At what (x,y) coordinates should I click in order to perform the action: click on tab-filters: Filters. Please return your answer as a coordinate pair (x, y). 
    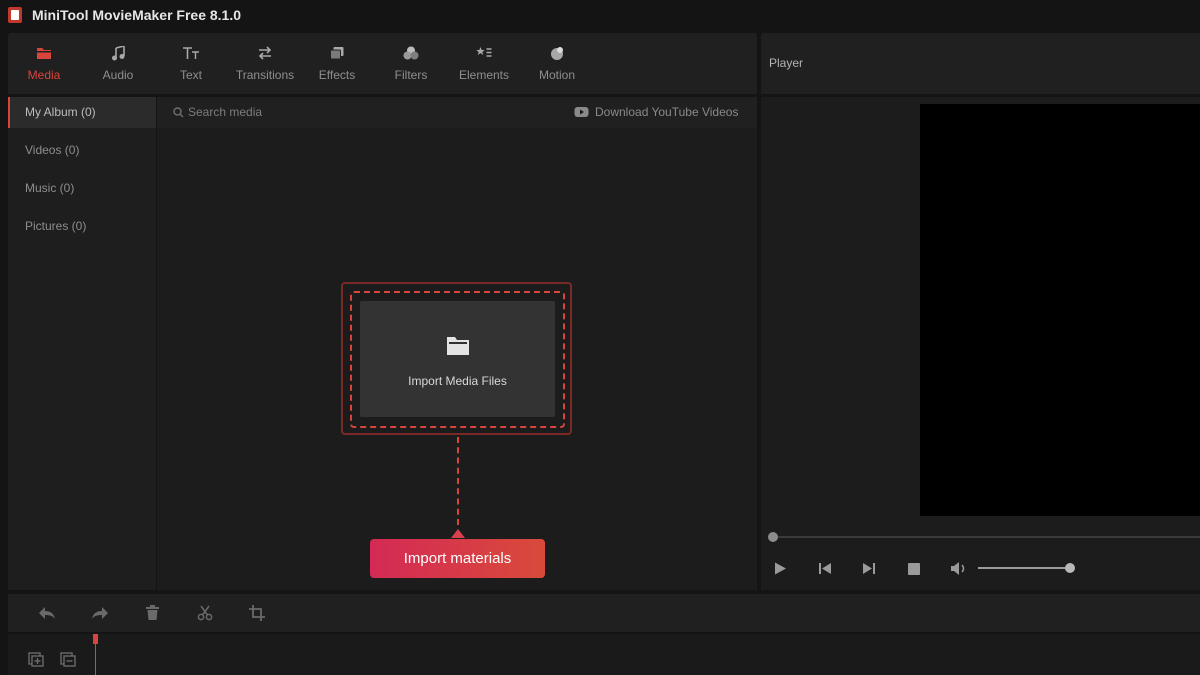
    Looking at the image, I should click on (411, 63).